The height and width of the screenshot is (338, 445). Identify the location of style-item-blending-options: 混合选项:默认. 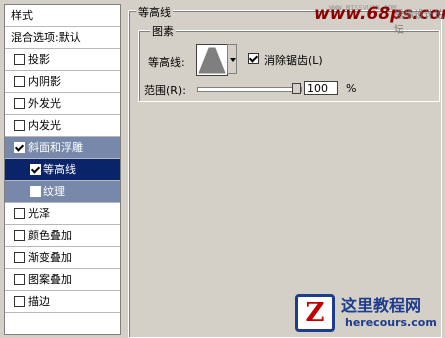
(62, 38).